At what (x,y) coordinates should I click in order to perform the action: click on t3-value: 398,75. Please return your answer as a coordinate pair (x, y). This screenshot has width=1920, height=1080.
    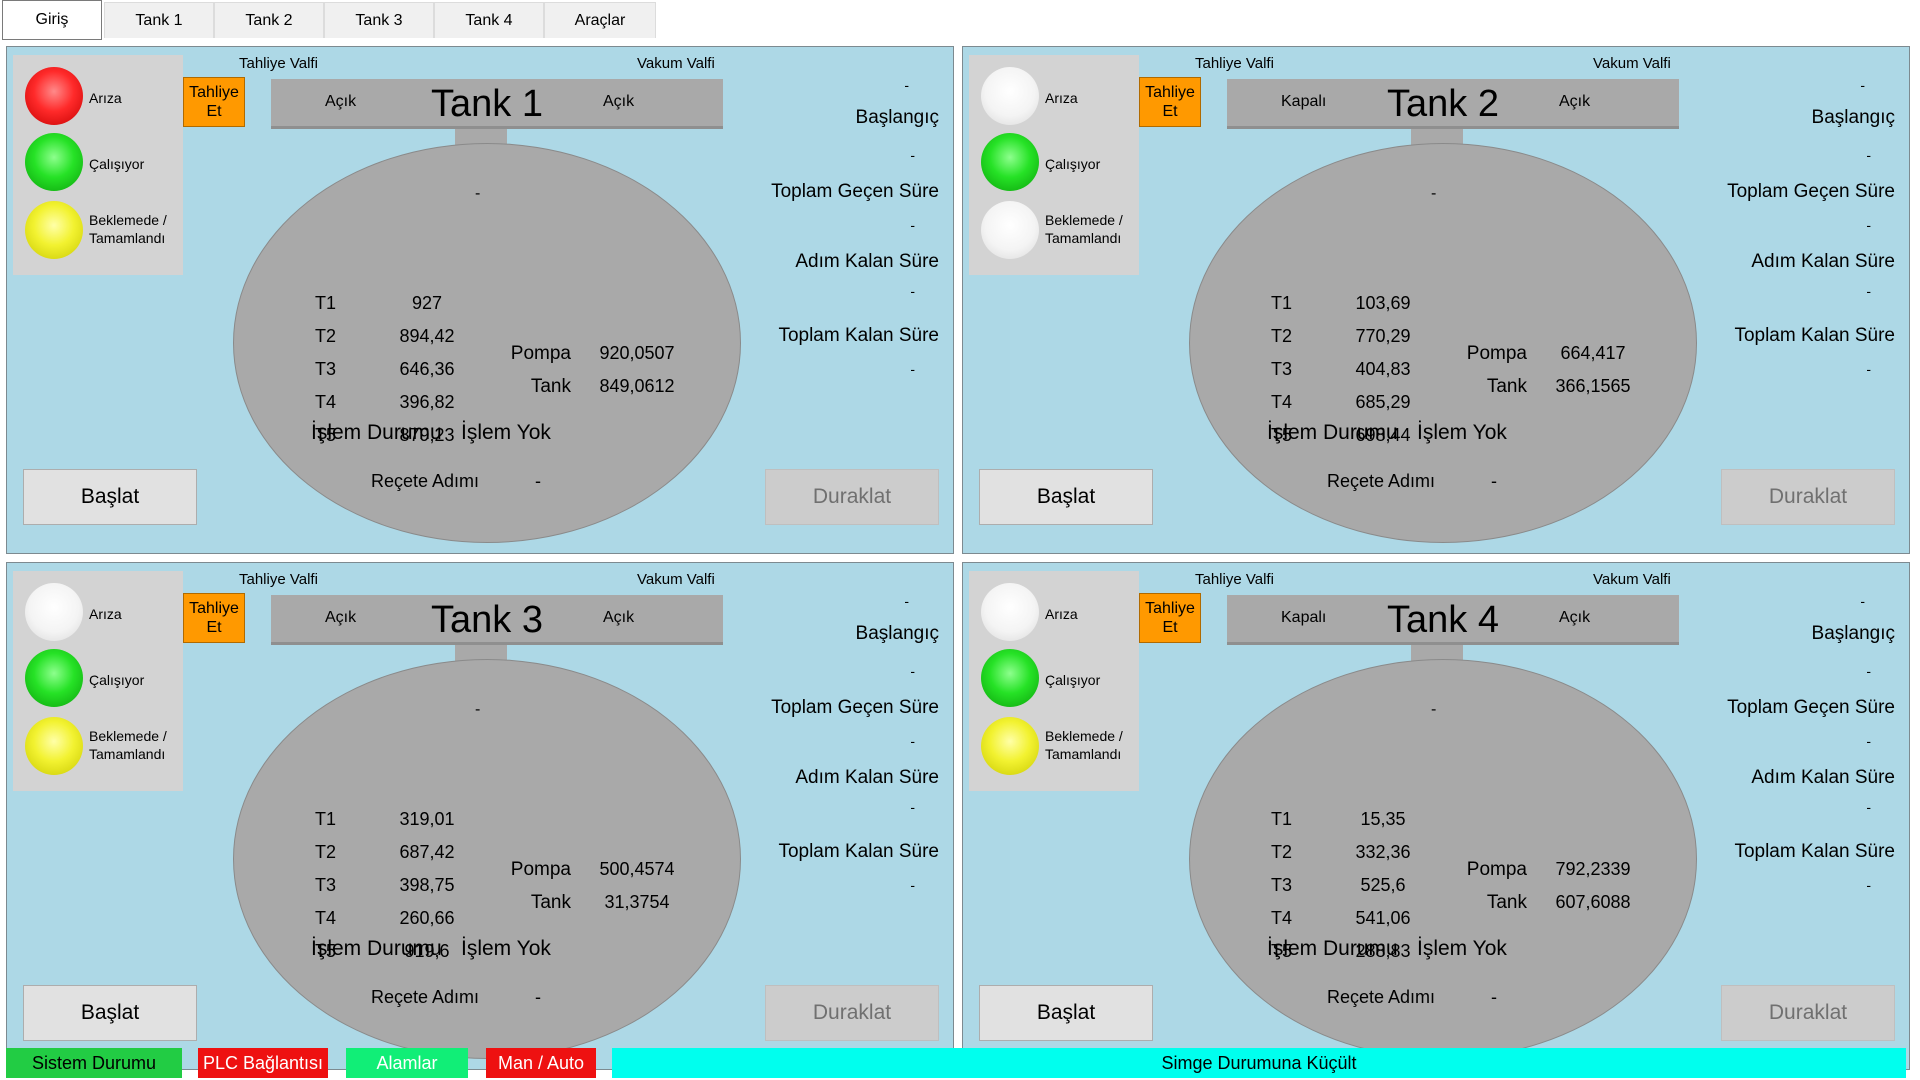
    Looking at the image, I should click on (427, 885).